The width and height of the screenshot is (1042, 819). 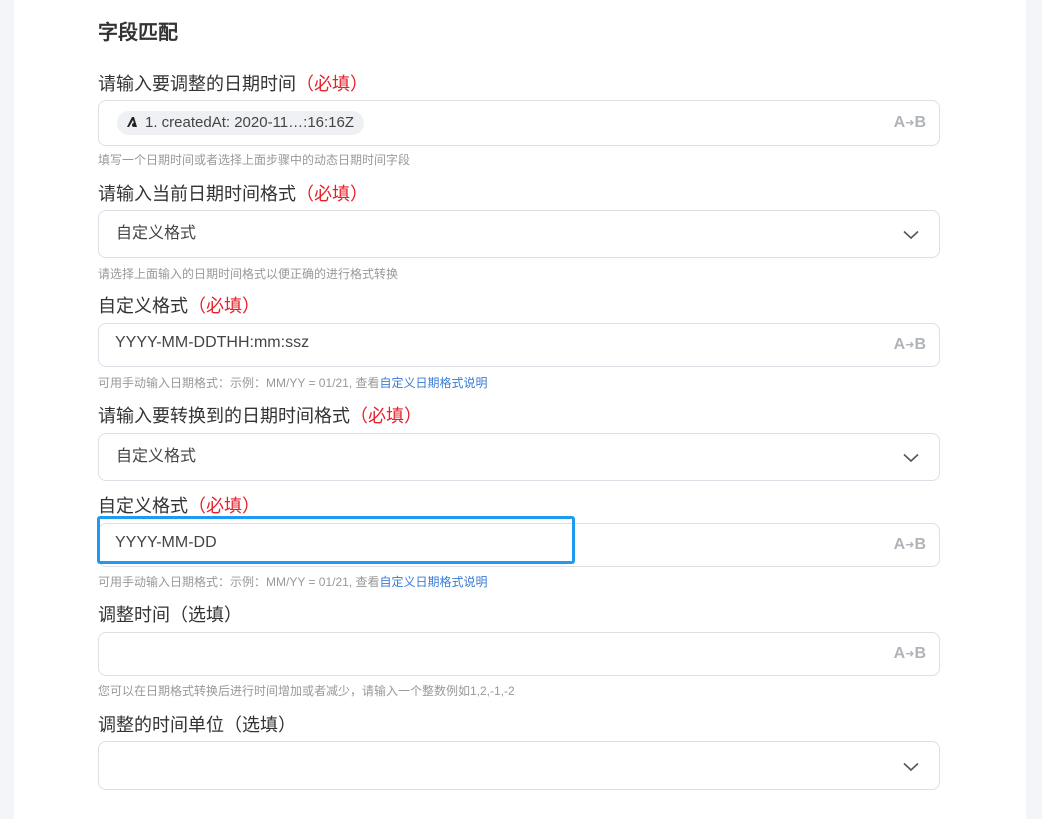 What do you see at coordinates (233, 84) in the screenshot?
I see `date-input-label: 请输入要调整的日期时间（必填）` at bounding box center [233, 84].